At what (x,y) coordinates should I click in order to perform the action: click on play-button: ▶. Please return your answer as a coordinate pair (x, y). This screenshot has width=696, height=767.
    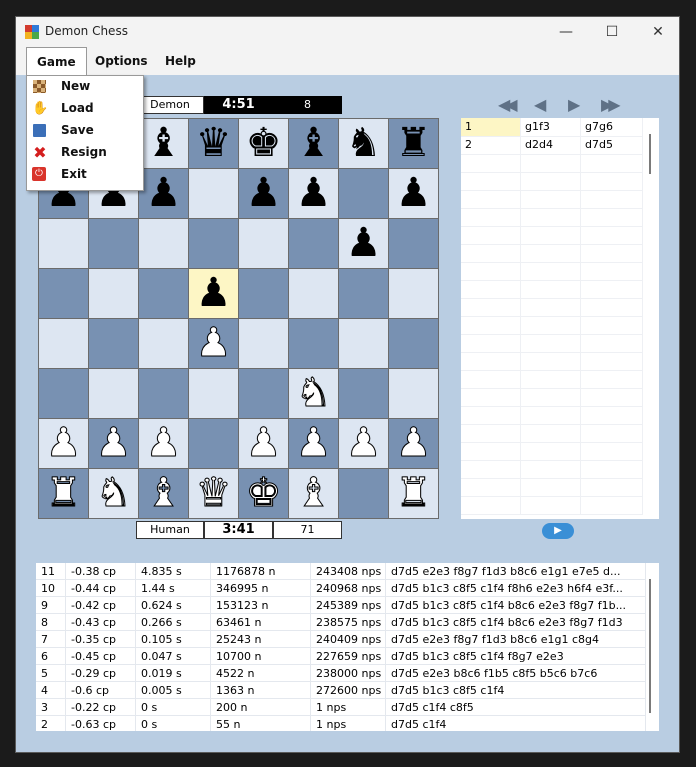
    Looking at the image, I should click on (558, 531).